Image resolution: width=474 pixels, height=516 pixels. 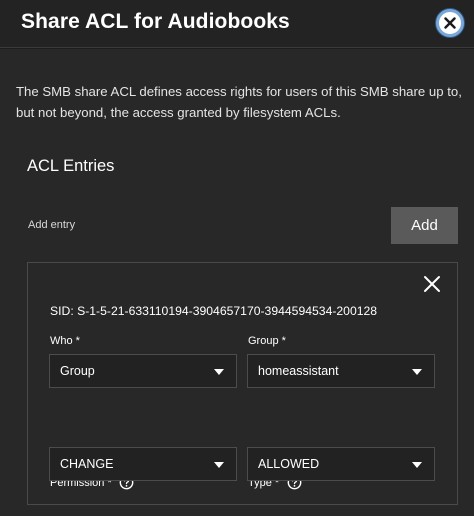 What do you see at coordinates (298, 371) in the screenshot?
I see `group-select-value: homeassistant` at bounding box center [298, 371].